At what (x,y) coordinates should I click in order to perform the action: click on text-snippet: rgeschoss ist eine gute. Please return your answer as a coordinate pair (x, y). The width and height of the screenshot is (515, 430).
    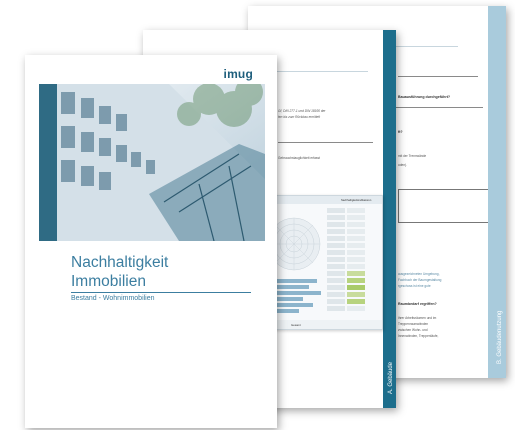
    Looking at the image, I should click on (414, 286).